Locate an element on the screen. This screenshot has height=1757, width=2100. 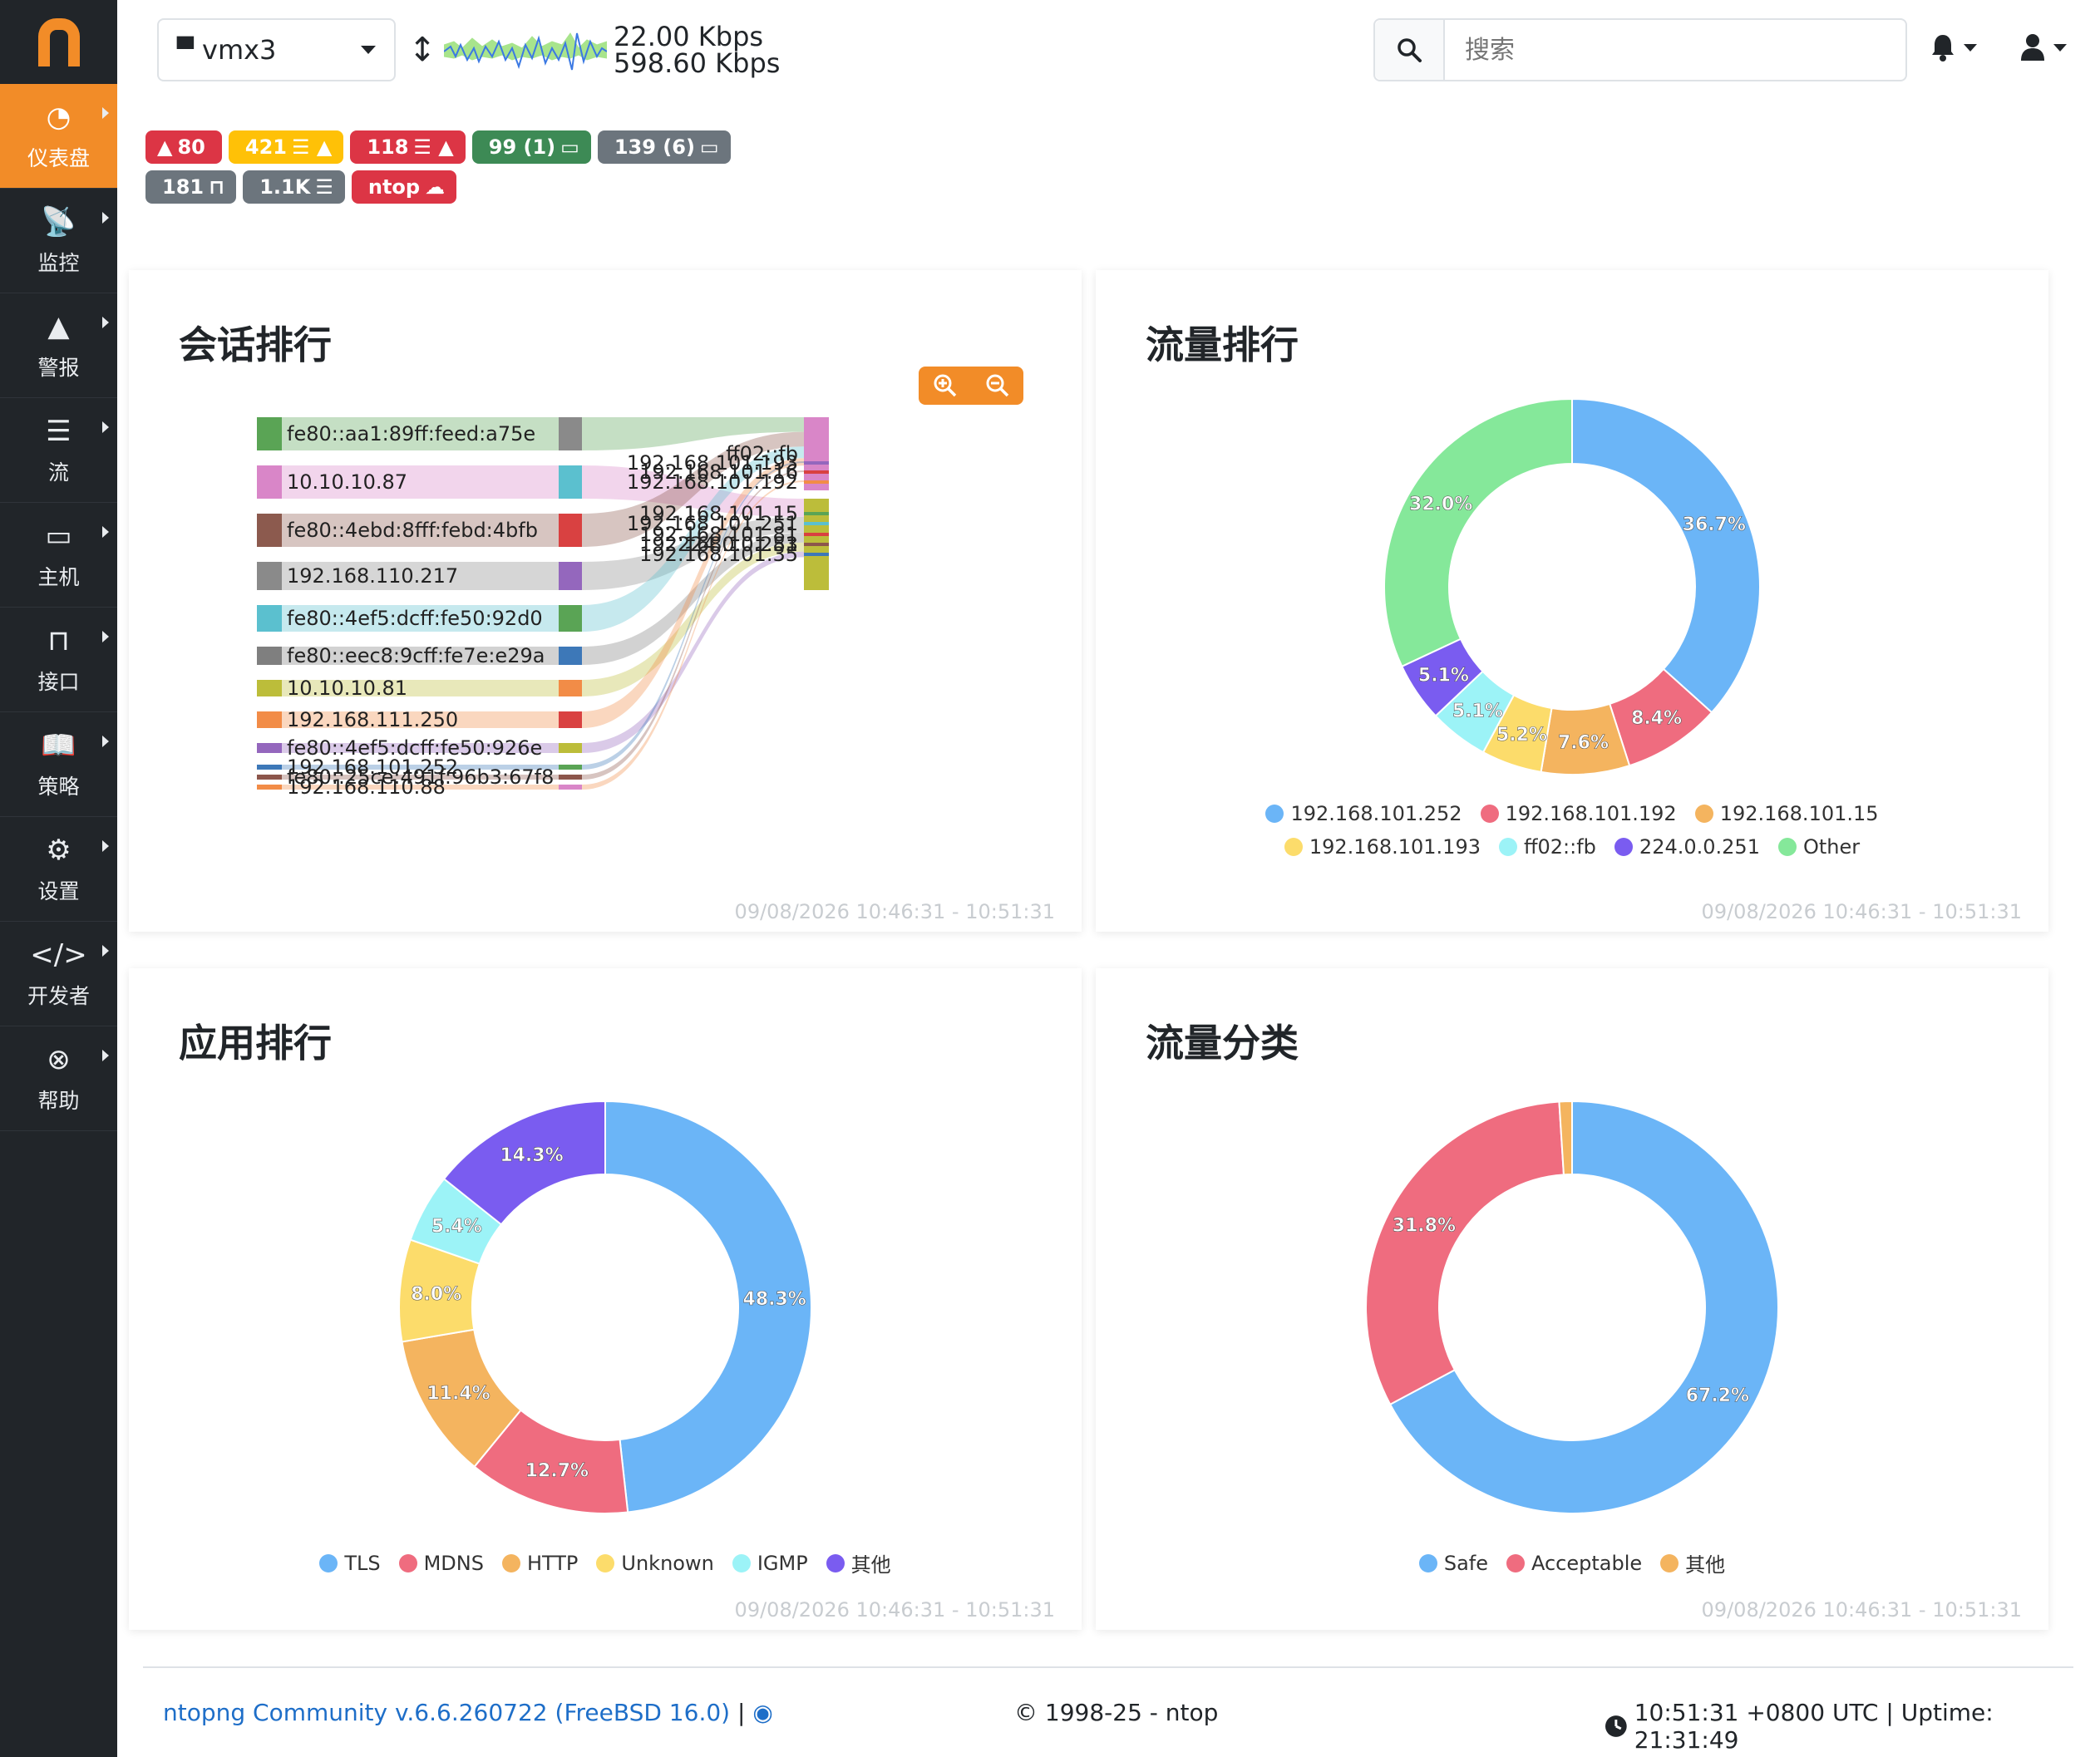
status-badge: 99 (1) ▭ is located at coordinates (531, 147).